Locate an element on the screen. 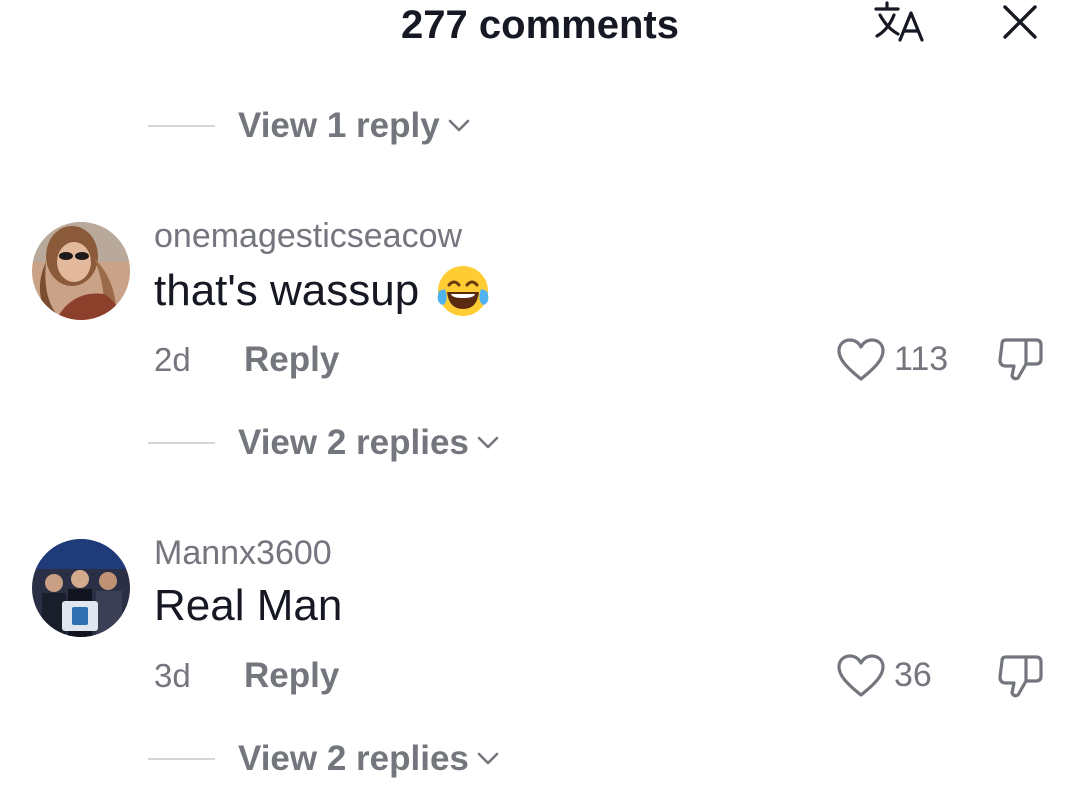 This screenshot has height=790, width=1080. comment-username: Mannx3600 is located at coordinates (243, 553).